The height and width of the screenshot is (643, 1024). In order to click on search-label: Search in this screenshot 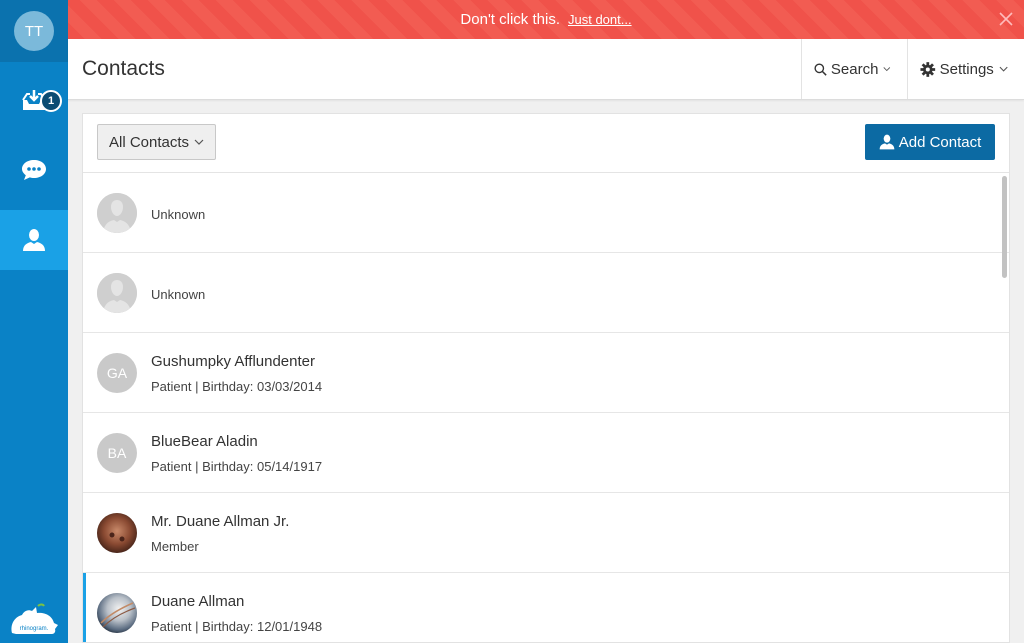, I will do `click(854, 69)`.